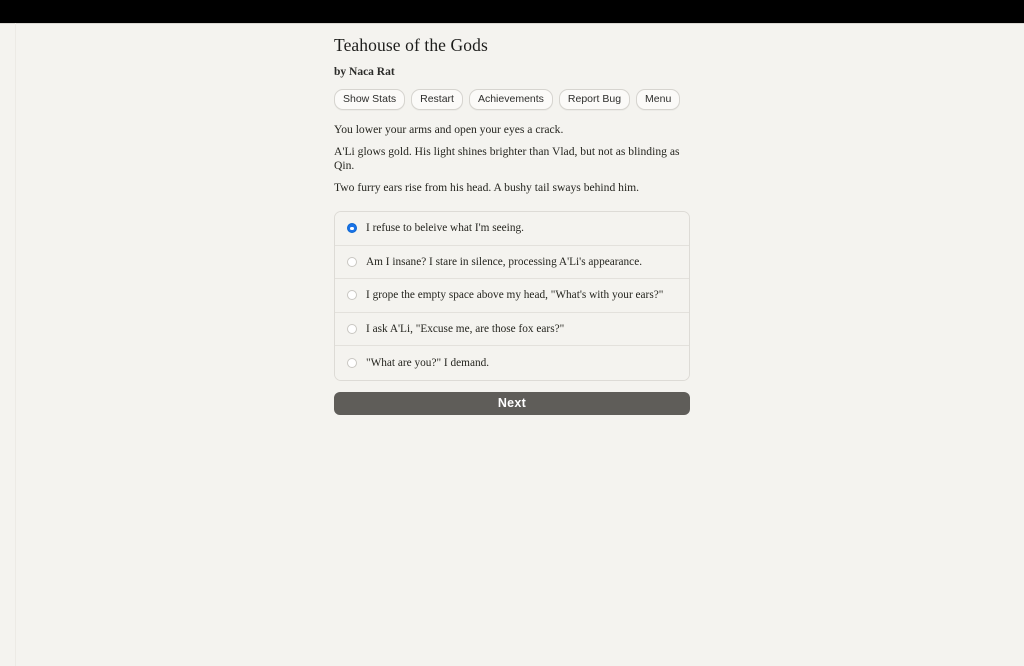  Describe the element at coordinates (512, 403) in the screenshot. I see `next-button: Next` at that location.